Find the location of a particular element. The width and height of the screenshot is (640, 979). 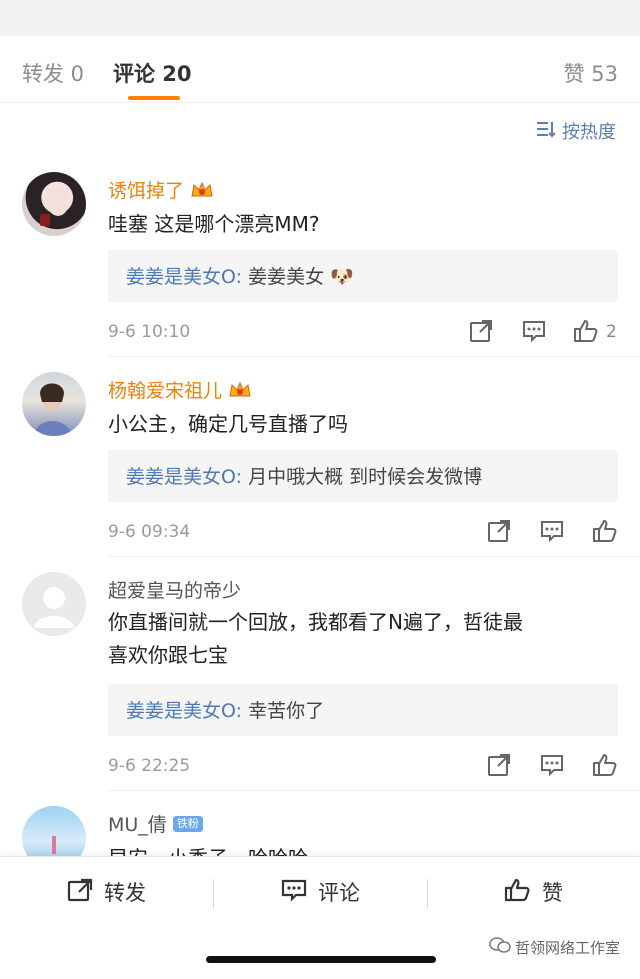

comment-time: 9-6 22:25 is located at coordinates (149, 766).